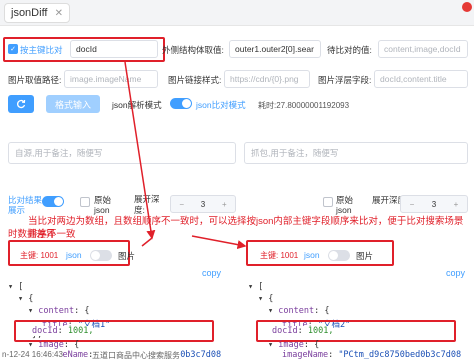  I want to click on annotation-arrows, so click(185, 155).